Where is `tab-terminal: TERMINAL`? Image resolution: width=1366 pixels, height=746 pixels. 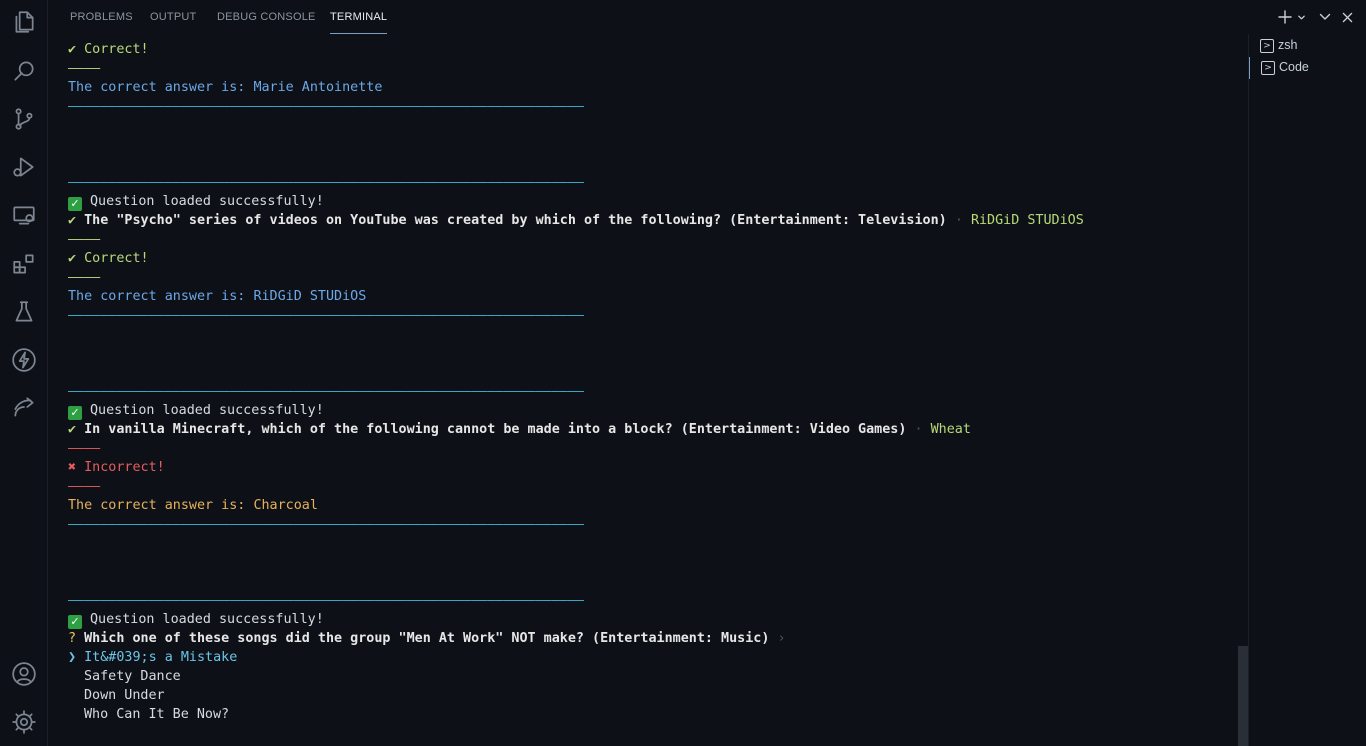 tab-terminal: TERMINAL is located at coordinates (359, 17).